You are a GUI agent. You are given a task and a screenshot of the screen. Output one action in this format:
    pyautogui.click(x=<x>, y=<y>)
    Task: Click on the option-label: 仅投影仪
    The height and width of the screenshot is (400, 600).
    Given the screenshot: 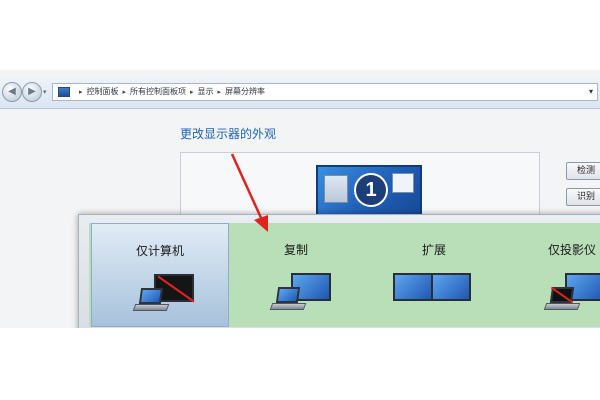 What is the action you would take?
    pyautogui.click(x=571, y=250)
    